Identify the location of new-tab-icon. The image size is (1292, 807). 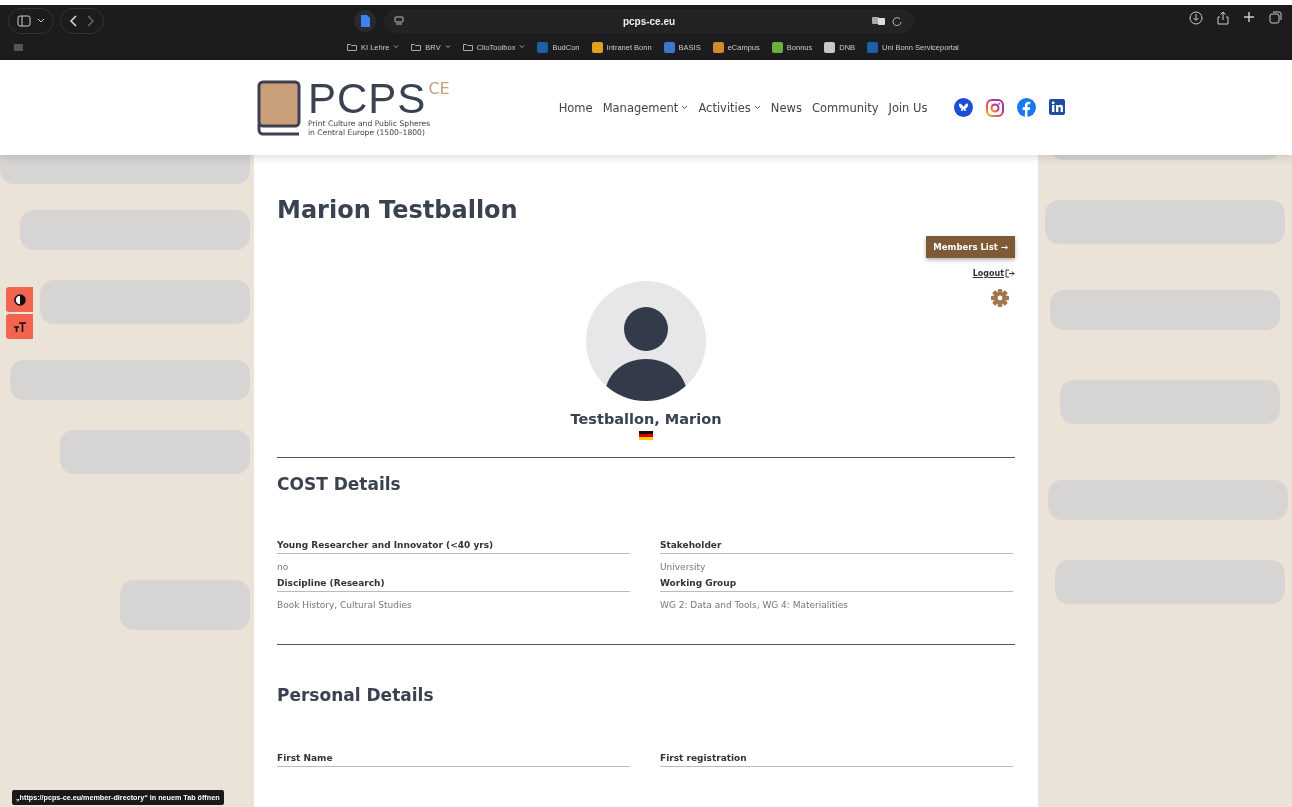
(1249, 17).